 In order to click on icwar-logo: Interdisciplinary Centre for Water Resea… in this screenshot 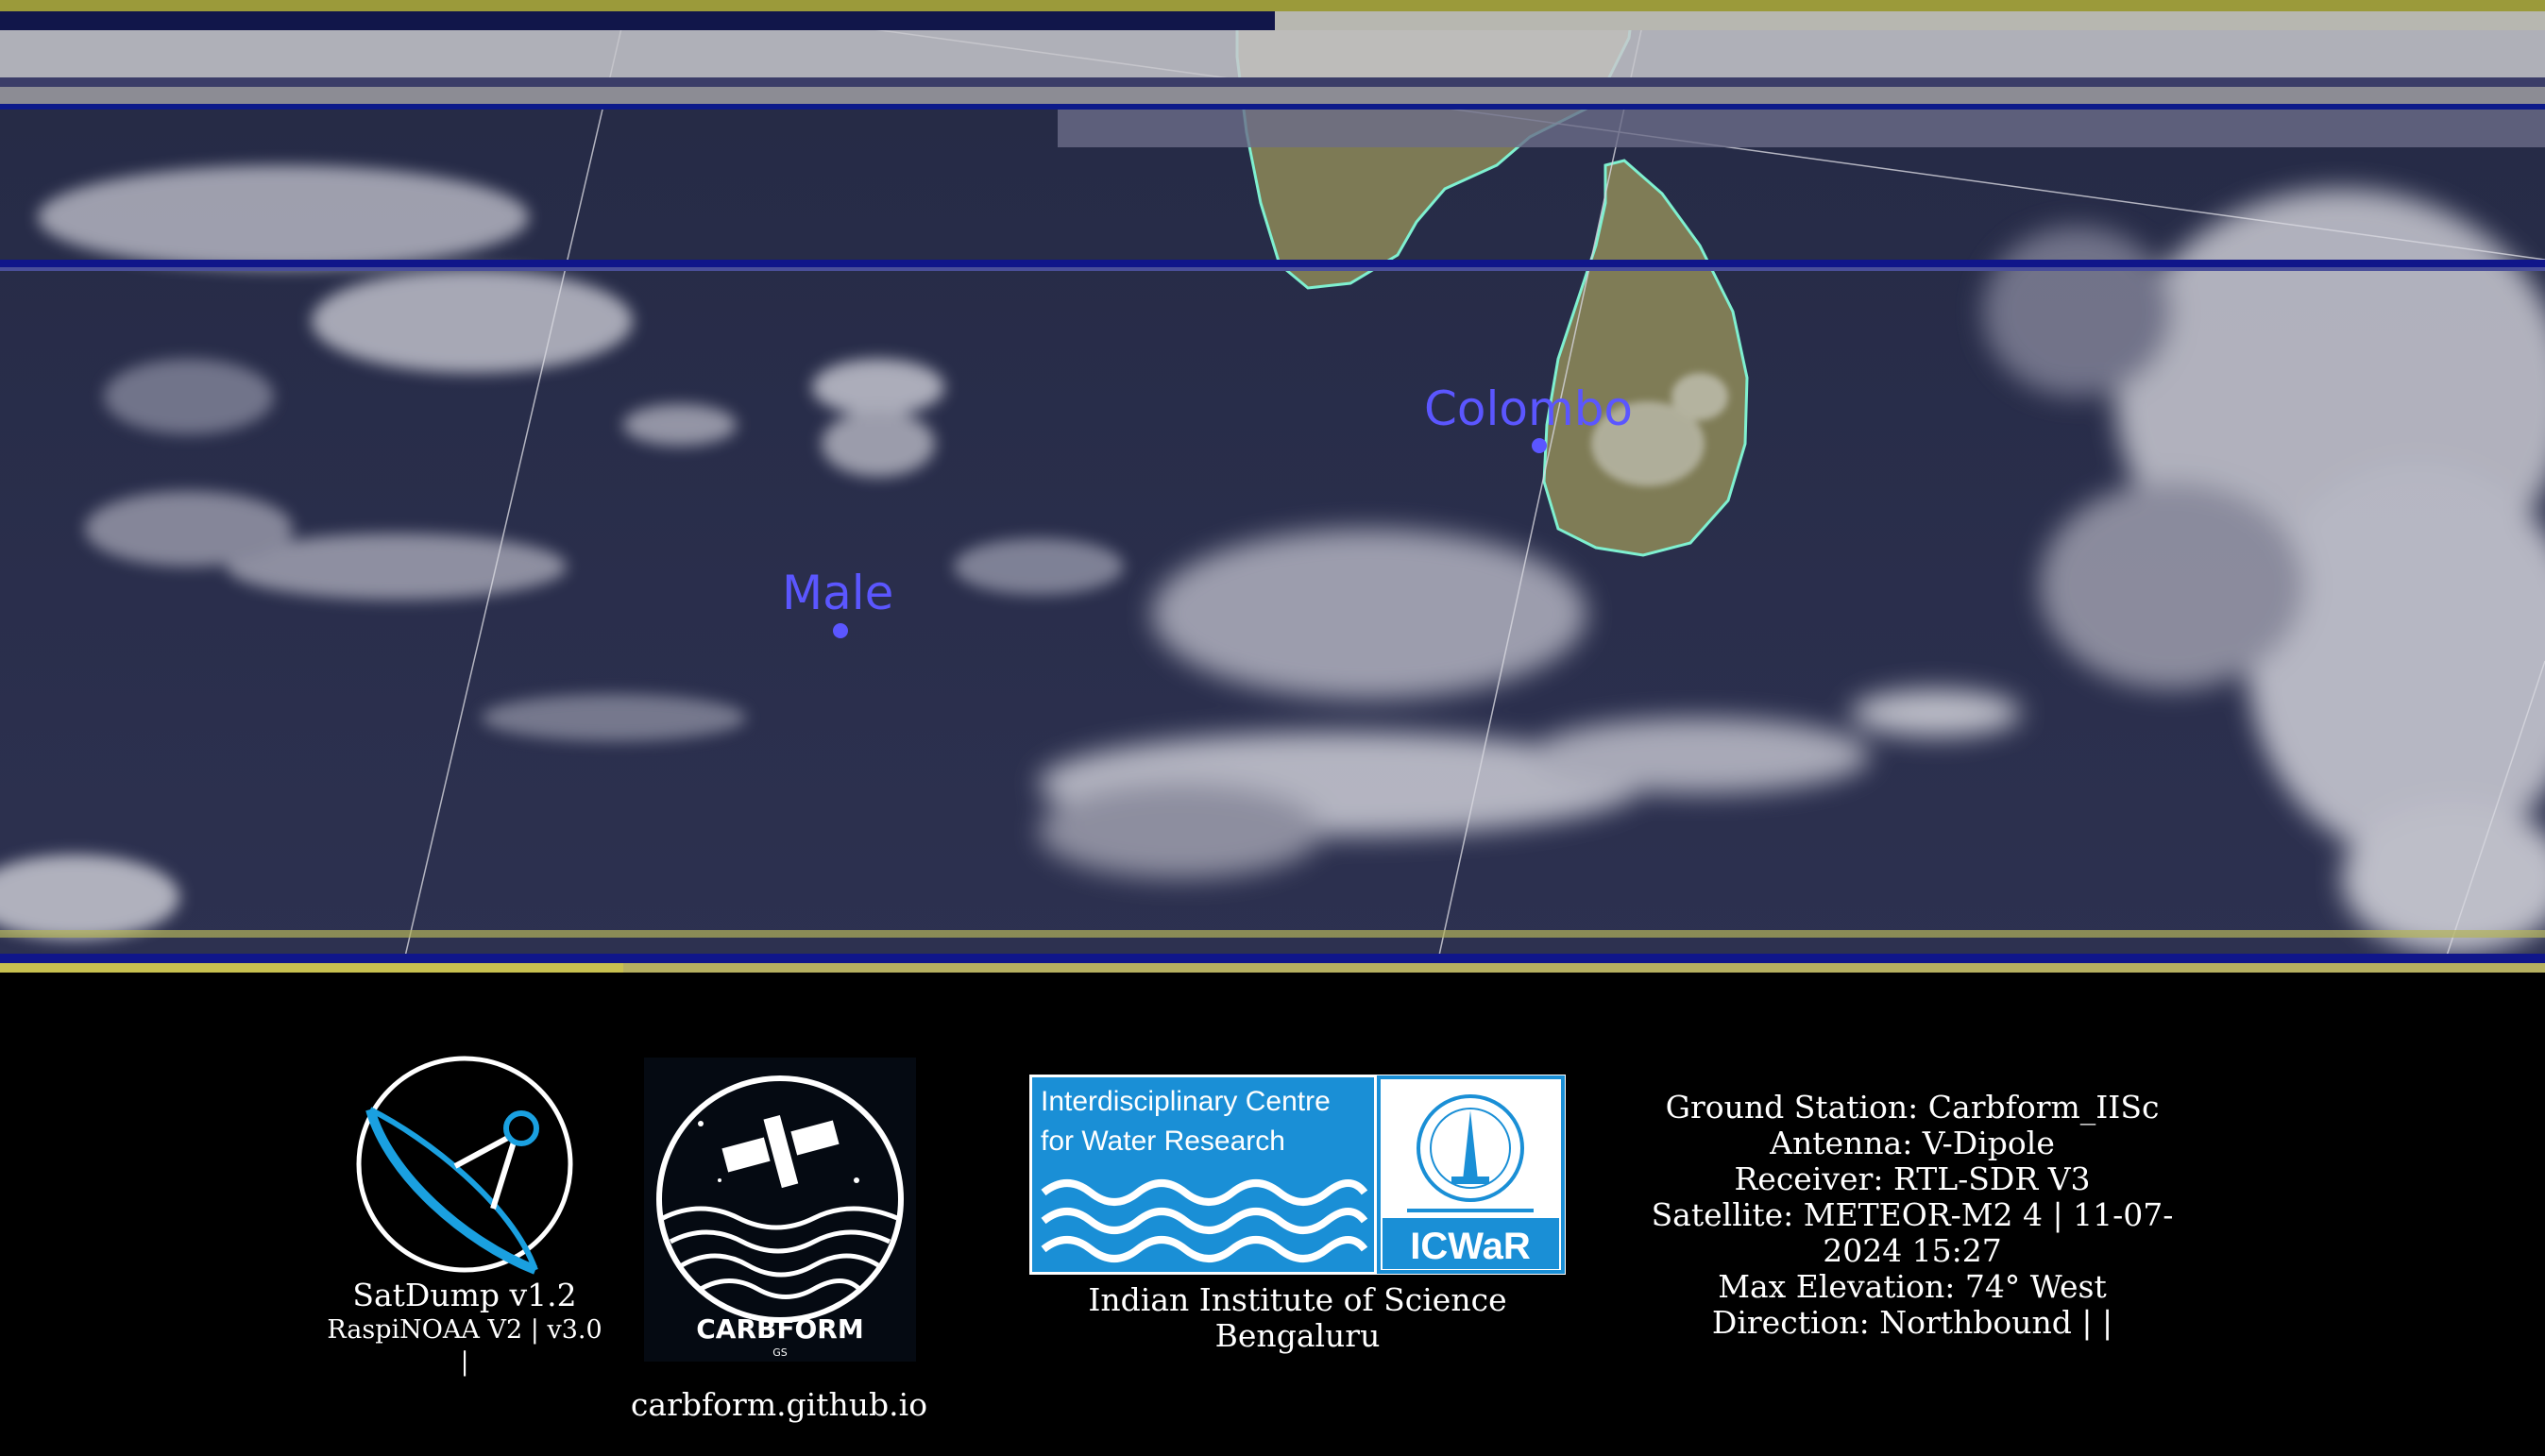, I will do `click(1297, 1175)`.